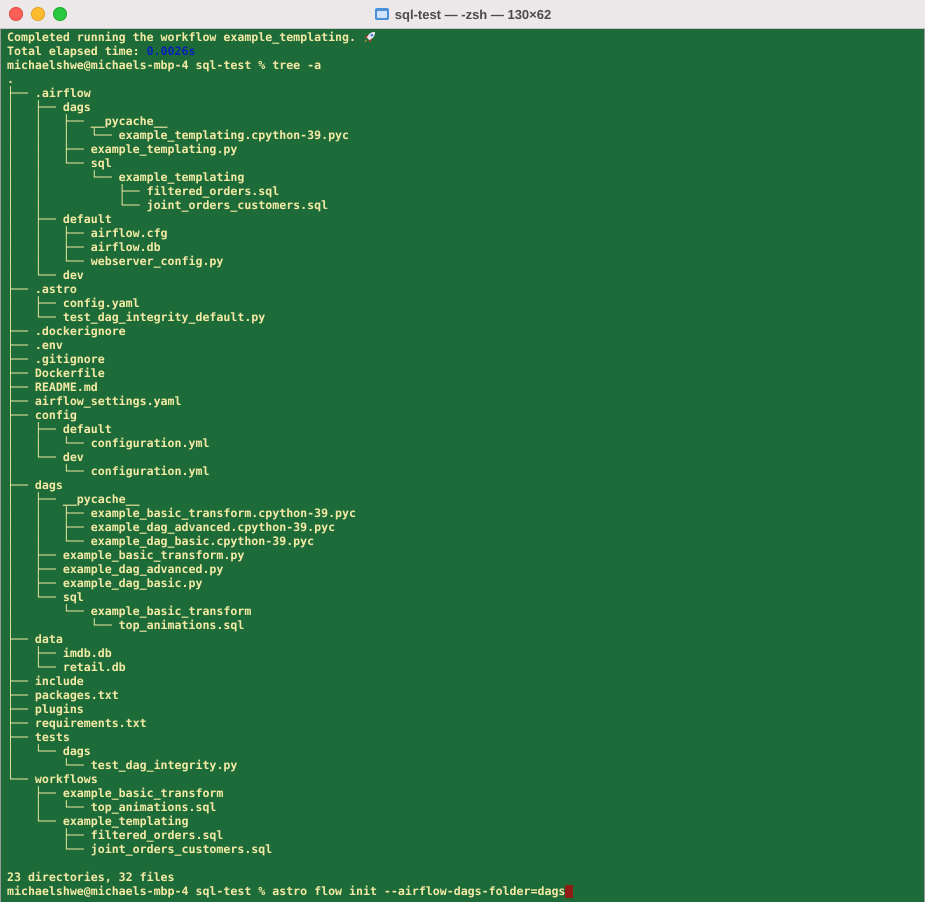 This screenshot has height=902, width=925. What do you see at coordinates (45, 709) in the screenshot?
I see `terminal-text: ├── plugins` at bounding box center [45, 709].